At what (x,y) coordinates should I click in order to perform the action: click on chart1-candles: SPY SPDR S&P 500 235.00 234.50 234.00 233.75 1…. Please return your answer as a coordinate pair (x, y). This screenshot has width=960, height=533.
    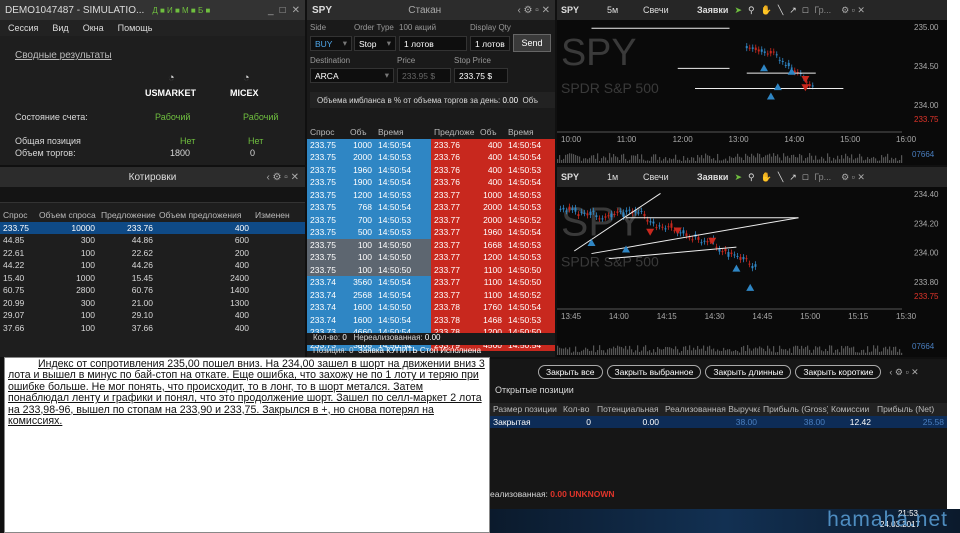
    Looking at the image, I should click on (752, 92).